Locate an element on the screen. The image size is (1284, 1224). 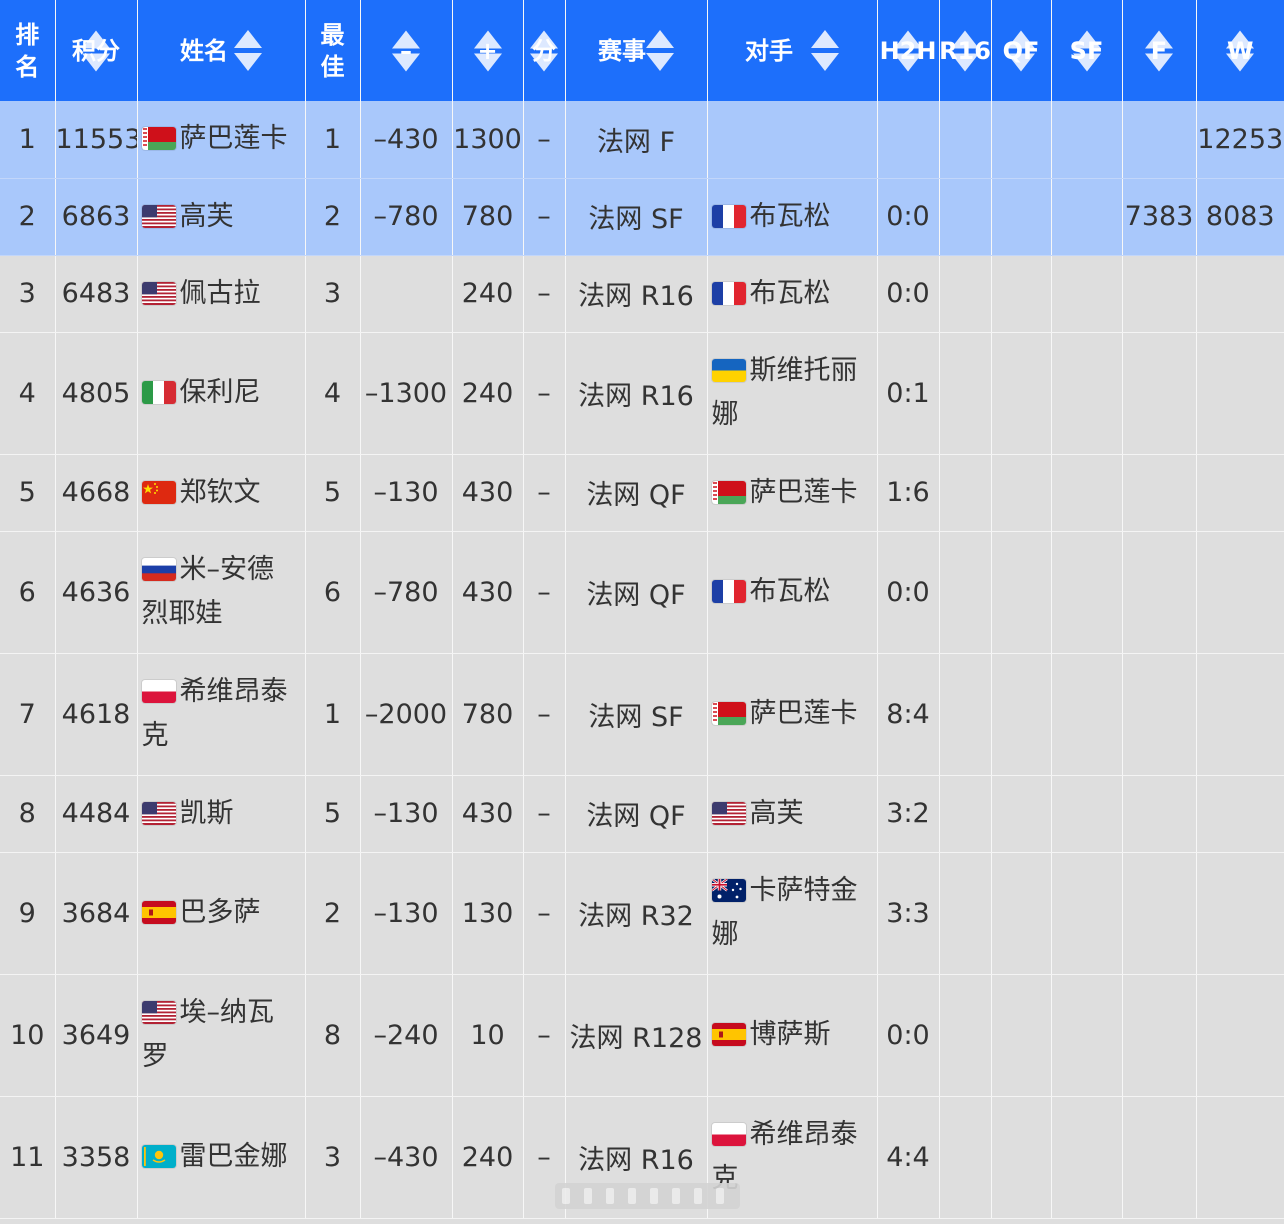
header-w-label: W is located at coordinates (1240, 50).